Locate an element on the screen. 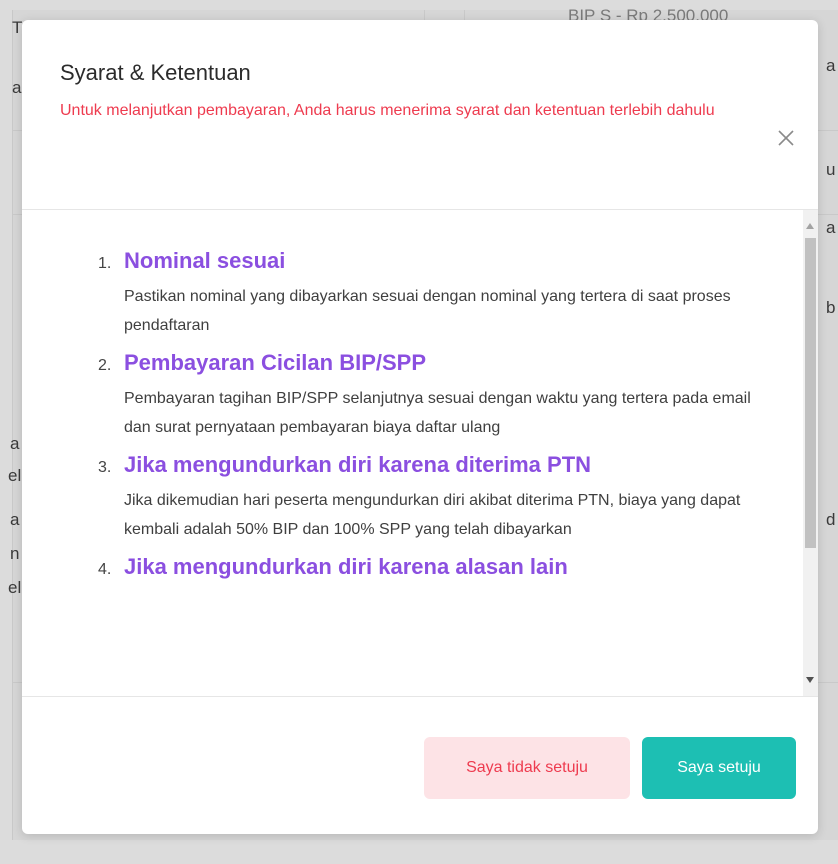  background-top-text: BIP S - Rp 2.500.000 is located at coordinates (648, 13).